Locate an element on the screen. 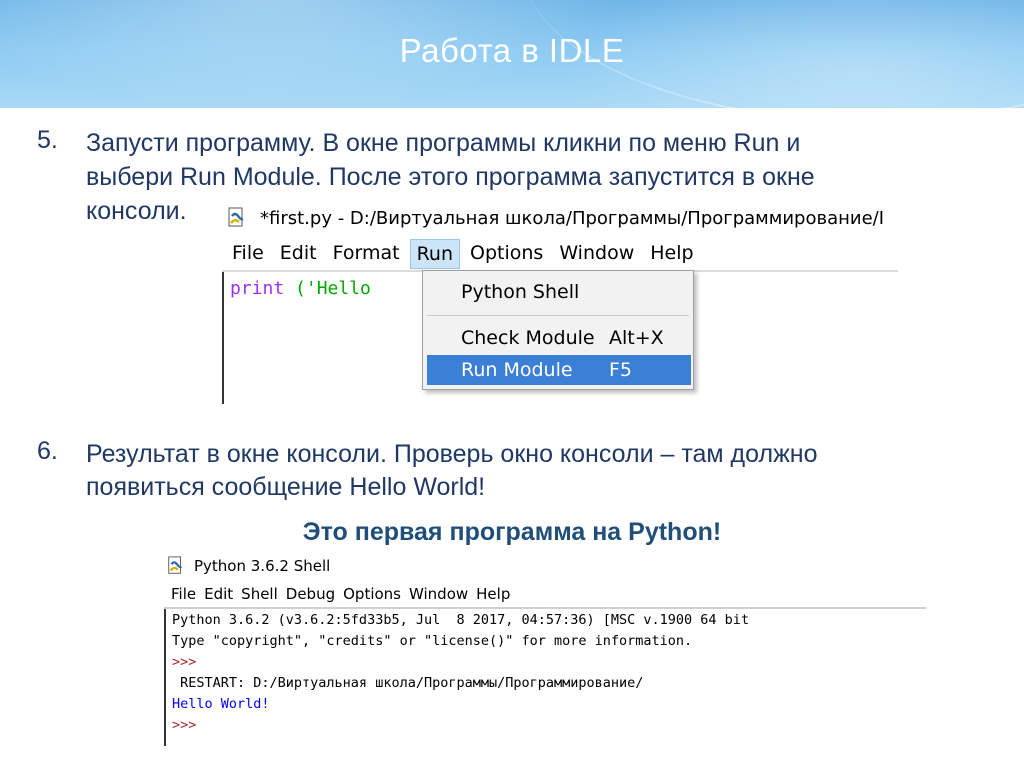 This screenshot has height=767, width=1024. python-file-icon is located at coordinates (237, 218).